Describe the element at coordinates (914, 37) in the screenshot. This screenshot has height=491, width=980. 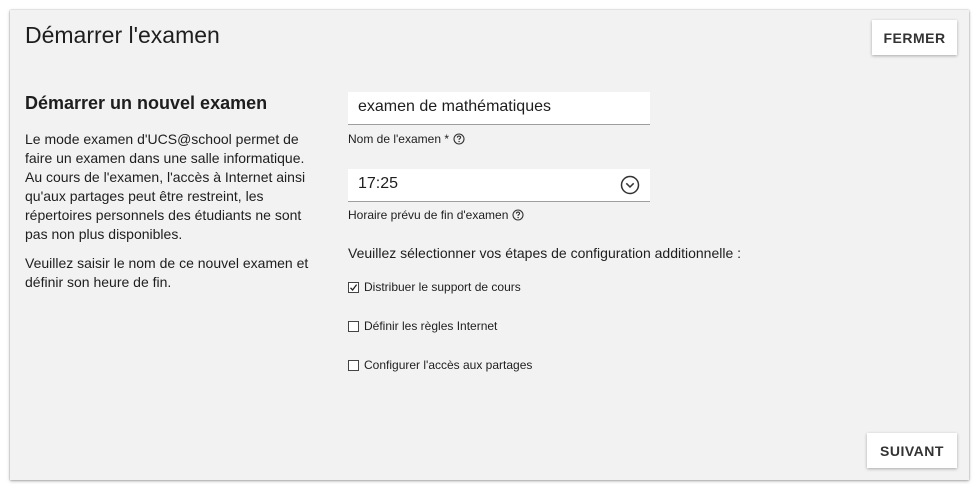
I see `close-button: FERMER` at that location.